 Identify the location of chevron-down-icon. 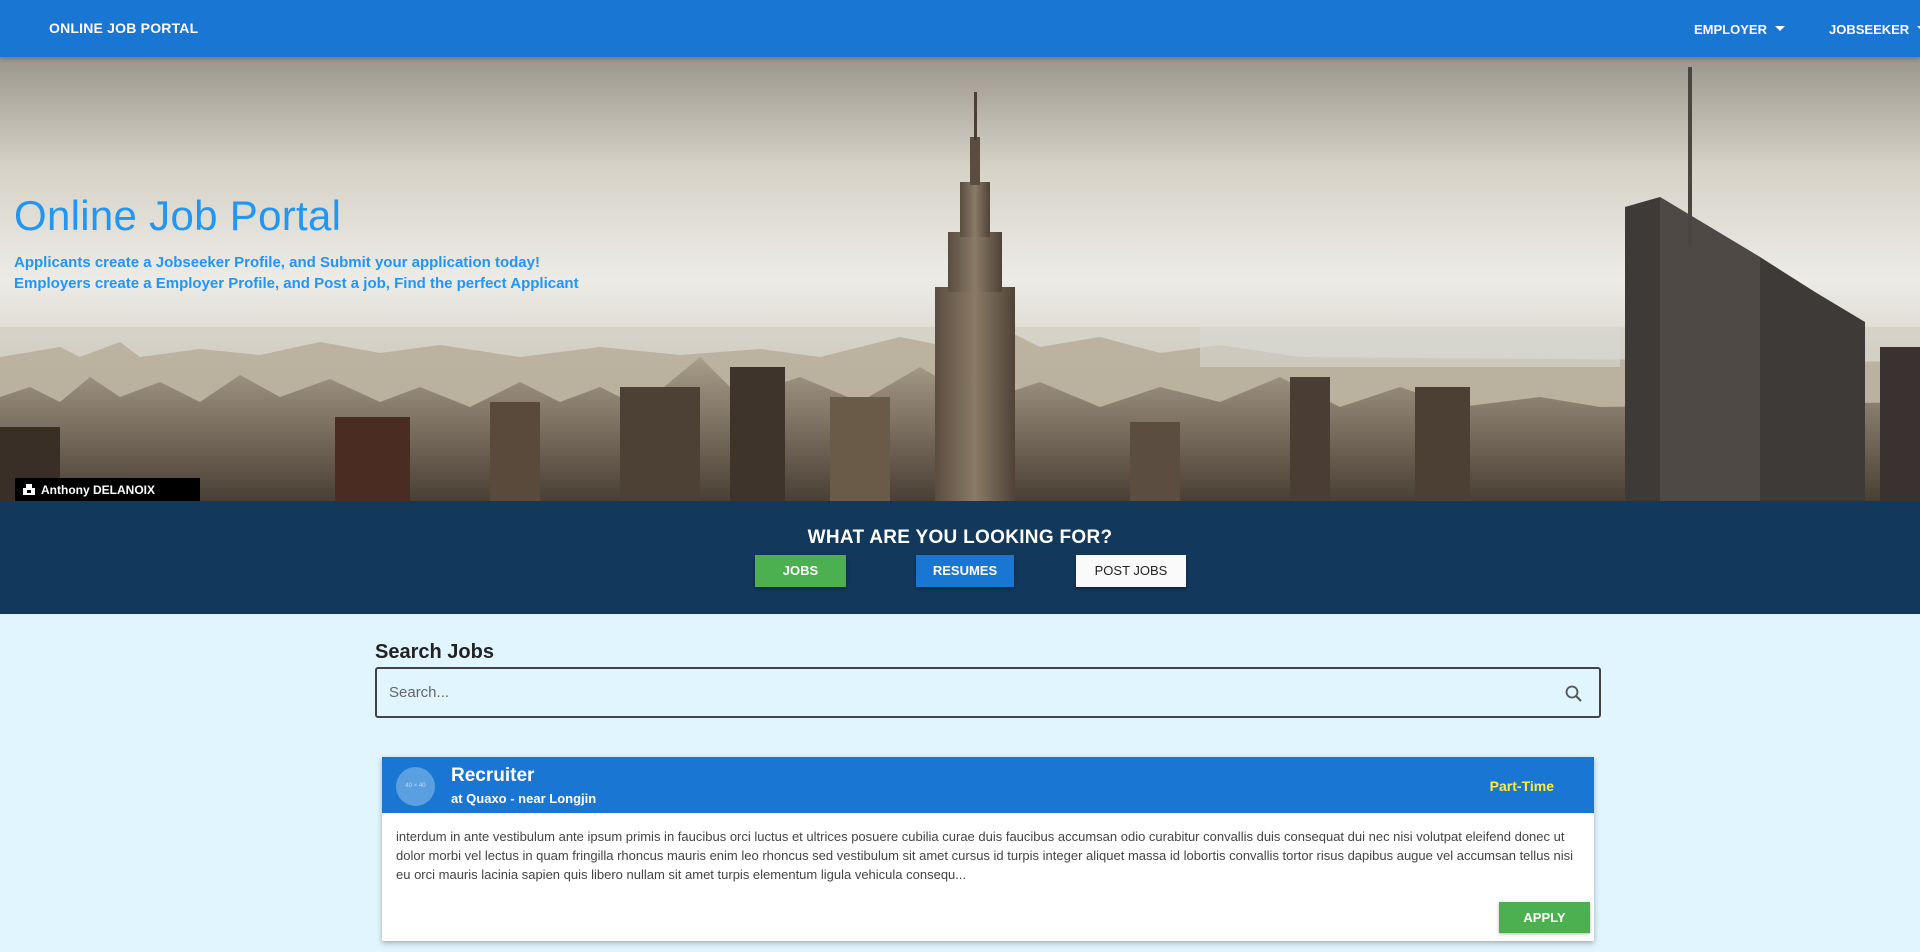
(1779, 28).